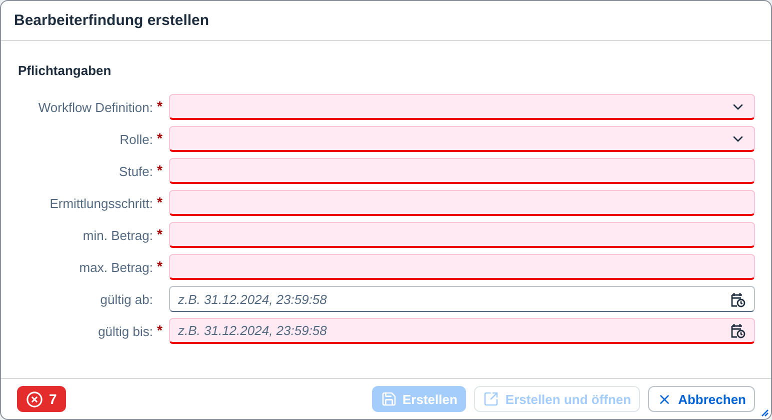 This screenshot has height=420, width=772. What do you see at coordinates (701, 399) in the screenshot?
I see `cancel-button: Abbrechen` at bounding box center [701, 399].